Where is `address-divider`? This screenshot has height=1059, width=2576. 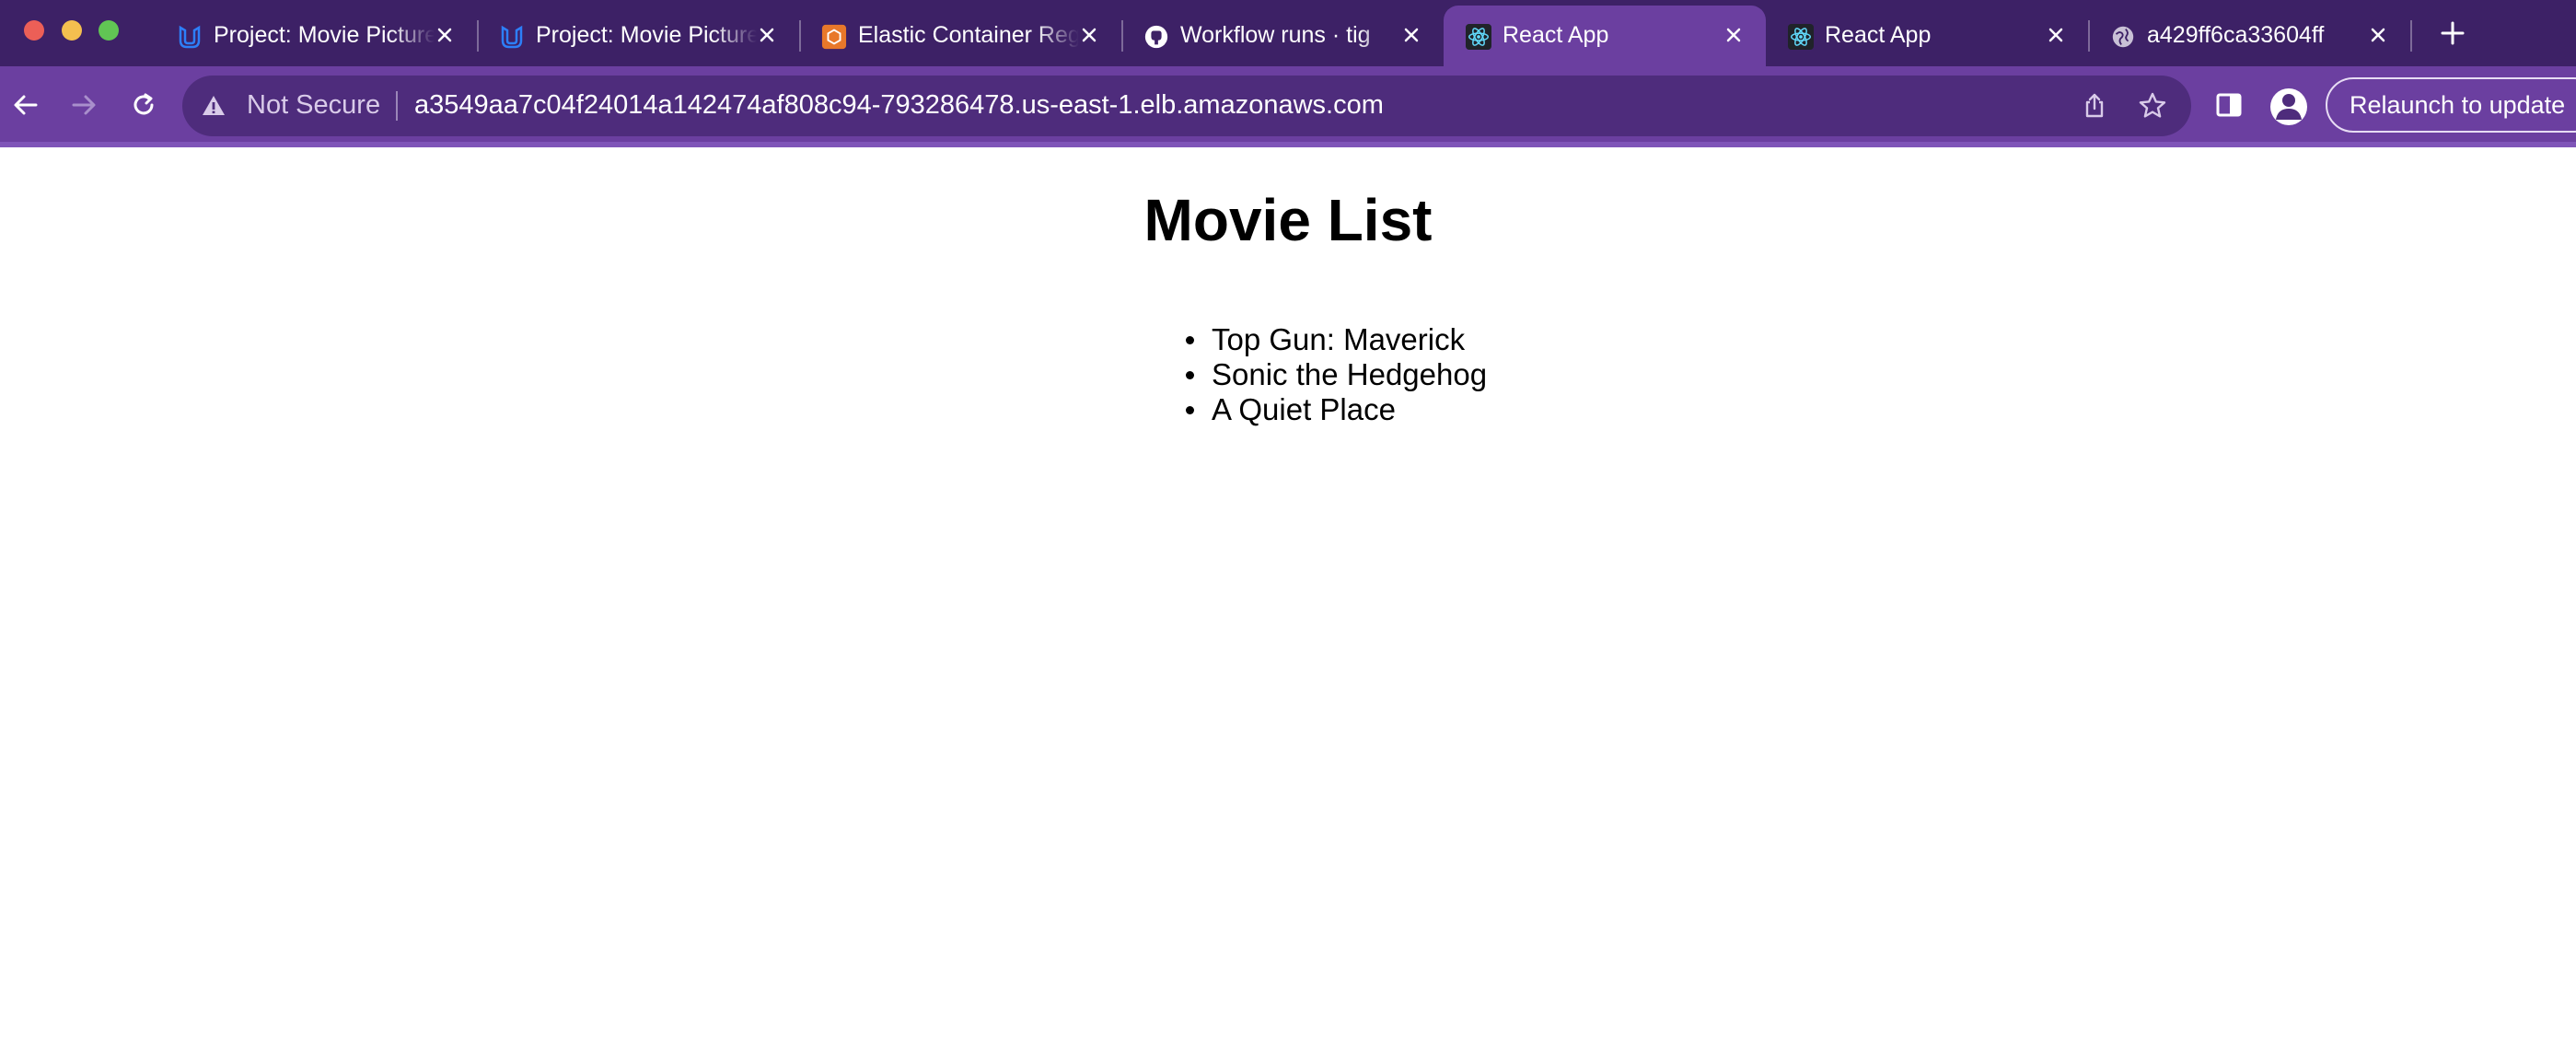
address-divider is located at coordinates (397, 106).